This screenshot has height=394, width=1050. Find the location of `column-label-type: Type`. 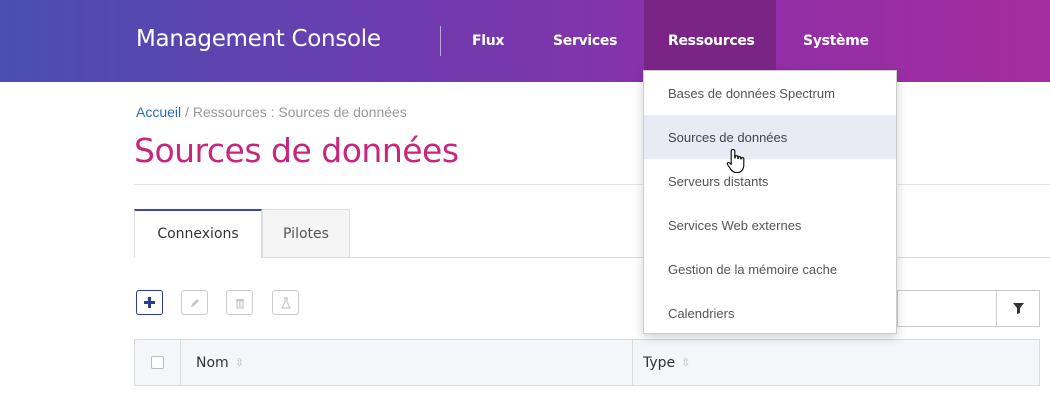

column-label-type: Type is located at coordinates (659, 362).